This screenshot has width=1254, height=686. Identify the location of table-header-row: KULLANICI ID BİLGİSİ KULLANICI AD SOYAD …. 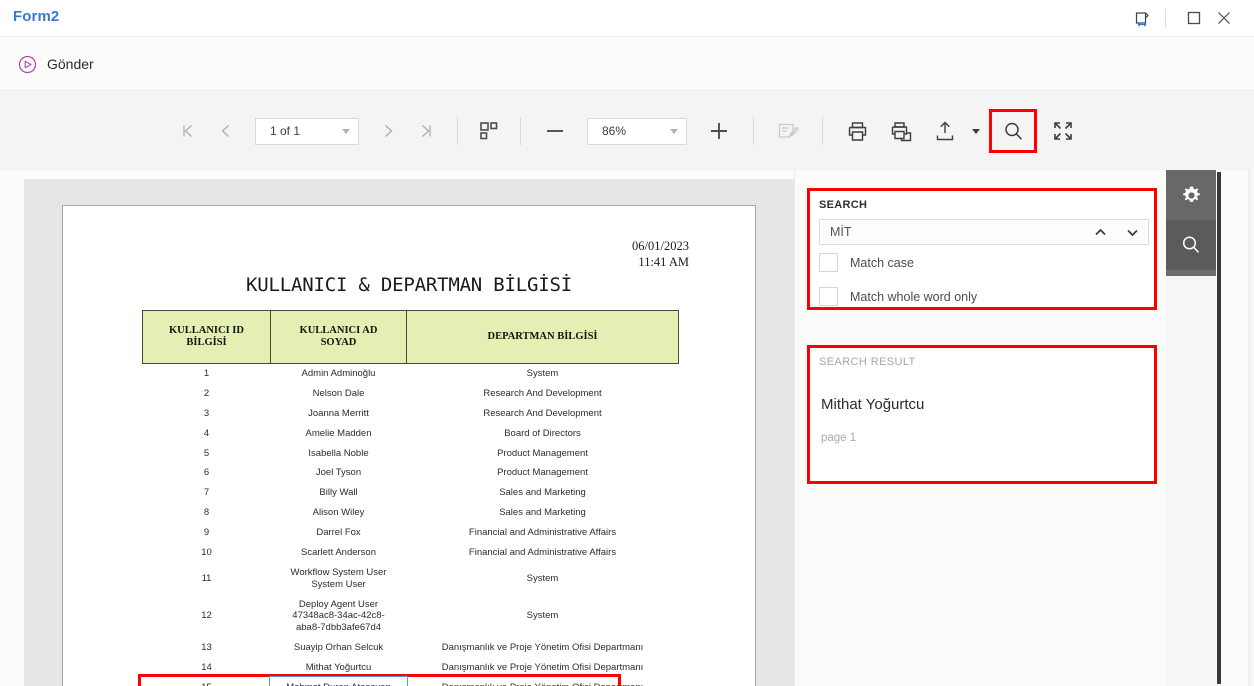
(410, 337).